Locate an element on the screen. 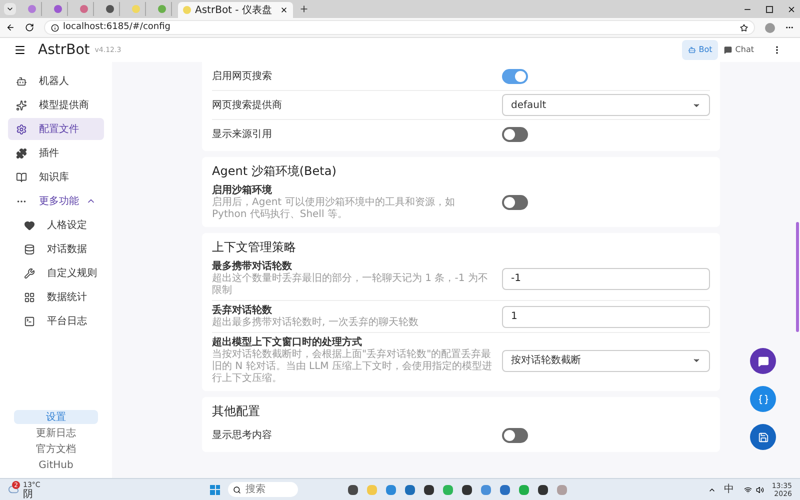 The width and height of the screenshot is (800, 500). section-title: Agent 沙箱环境(Beta) is located at coordinates (275, 171).